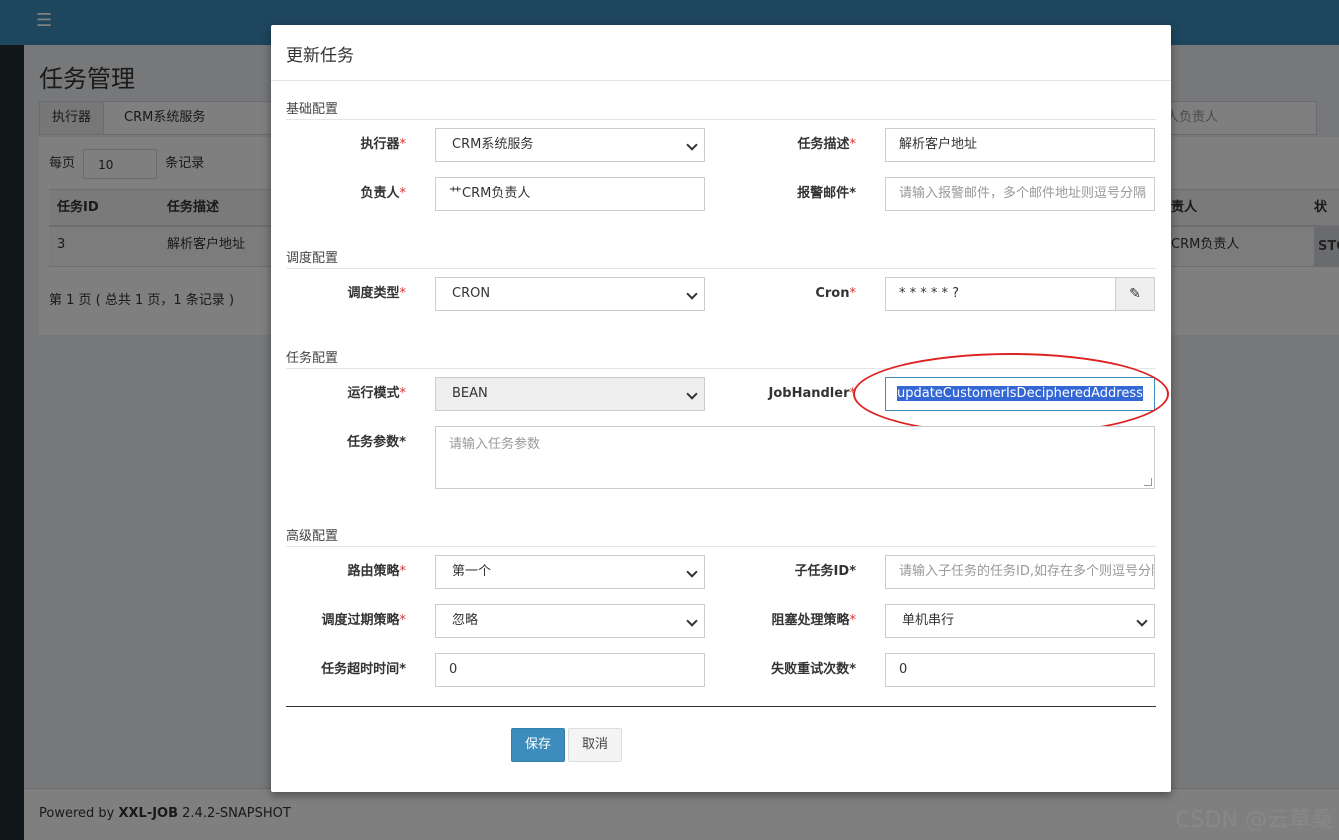  Describe the element at coordinates (570, 394) in the screenshot. I see `glue-type-select: BEAN` at that location.